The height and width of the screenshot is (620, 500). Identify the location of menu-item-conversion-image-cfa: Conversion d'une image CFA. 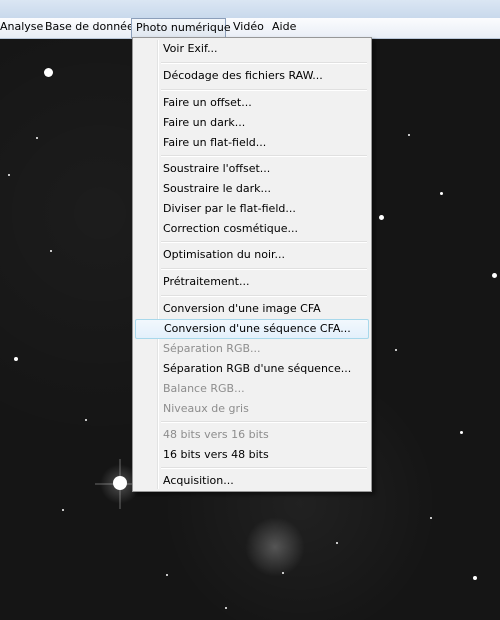
(252, 309).